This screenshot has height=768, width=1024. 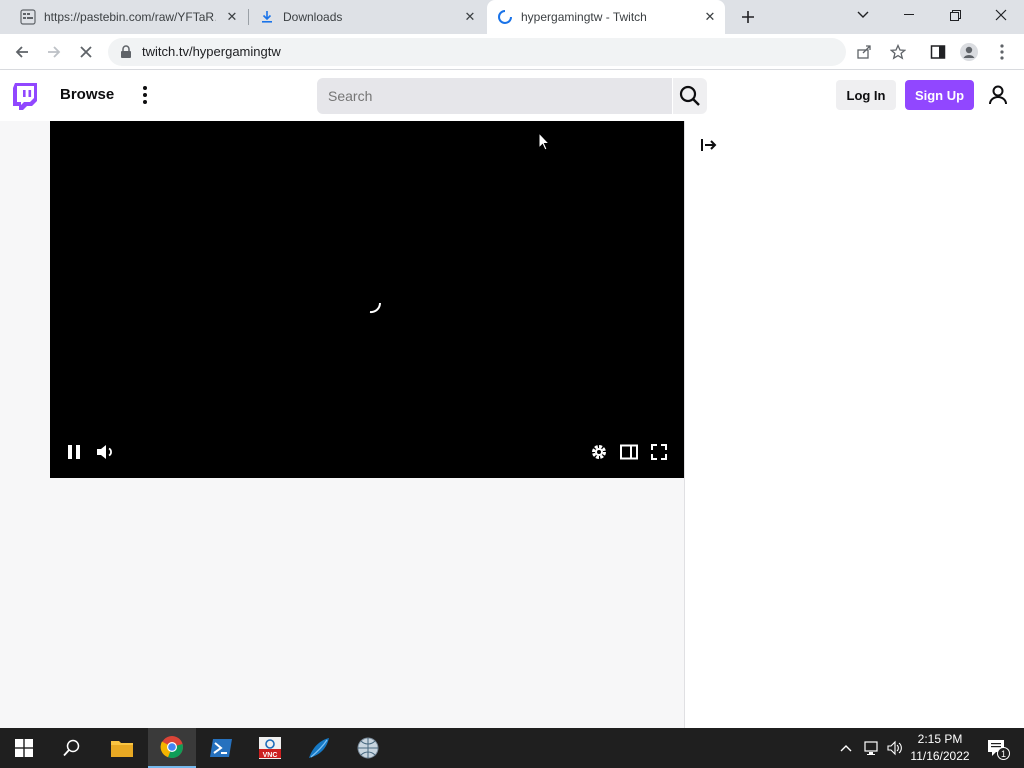 What do you see at coordinates (74, 452) in the screenshot?
I see `pause-icon` at bounding box center [74, 452].